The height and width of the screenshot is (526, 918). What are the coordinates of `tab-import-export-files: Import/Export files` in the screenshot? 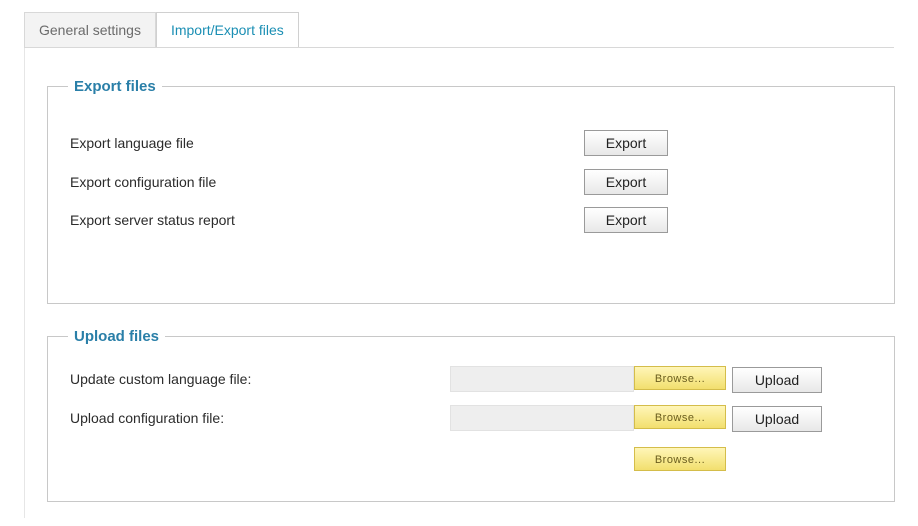 It's located at (227, 29).